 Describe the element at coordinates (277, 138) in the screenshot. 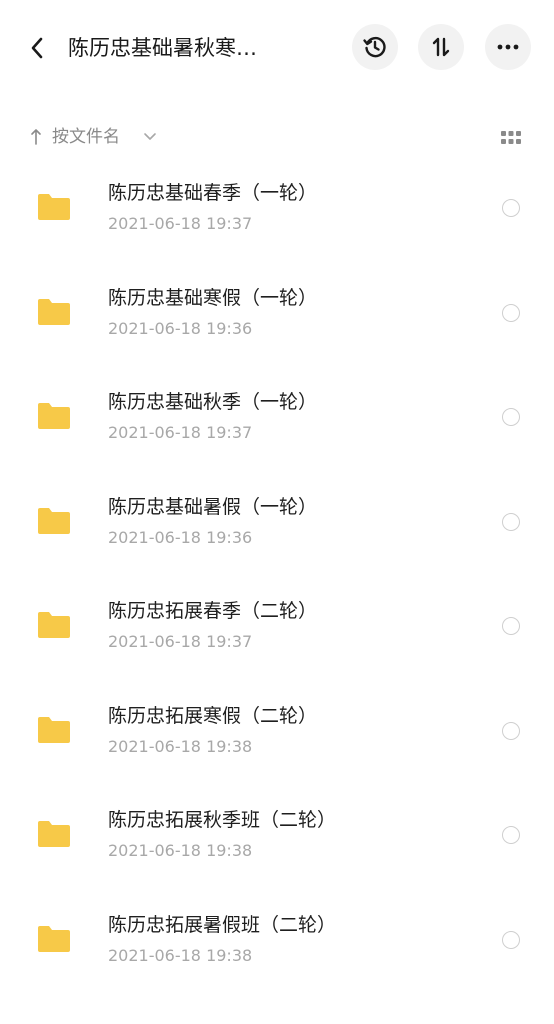

I see `sort-bar: 按文件名` at that location.